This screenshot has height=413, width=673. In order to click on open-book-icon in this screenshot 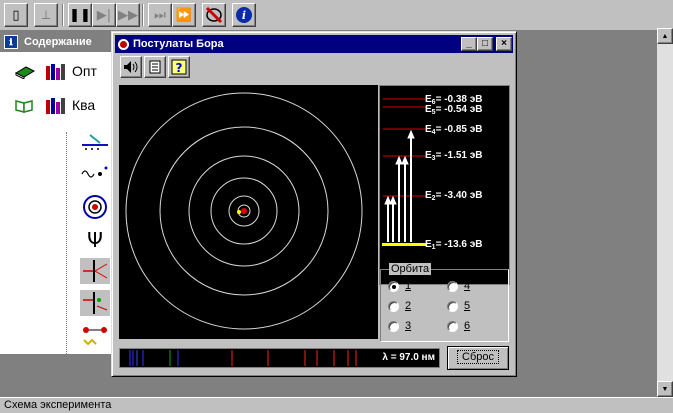, I will do `click(25, 105)`.